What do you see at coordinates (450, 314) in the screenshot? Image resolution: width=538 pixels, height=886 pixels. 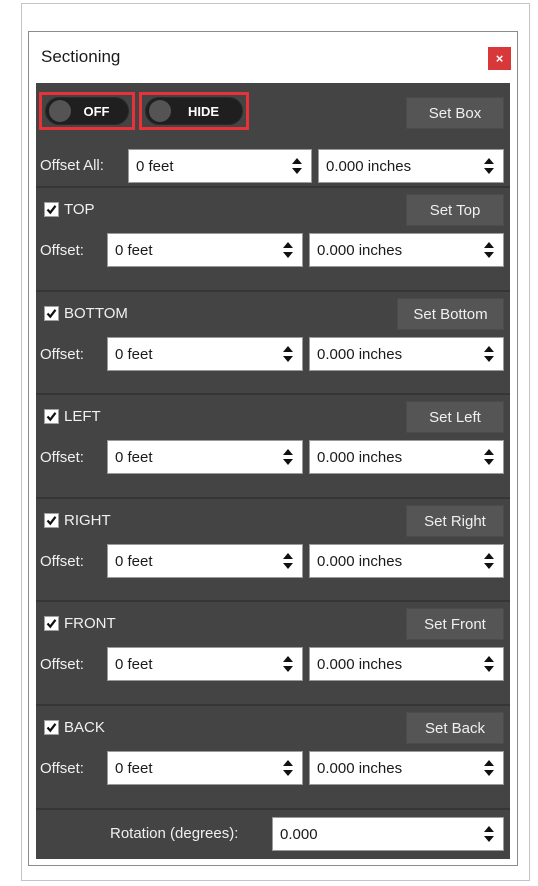 I see `set-bottom-button: Set Bottom` at bounding box center [450, 314].